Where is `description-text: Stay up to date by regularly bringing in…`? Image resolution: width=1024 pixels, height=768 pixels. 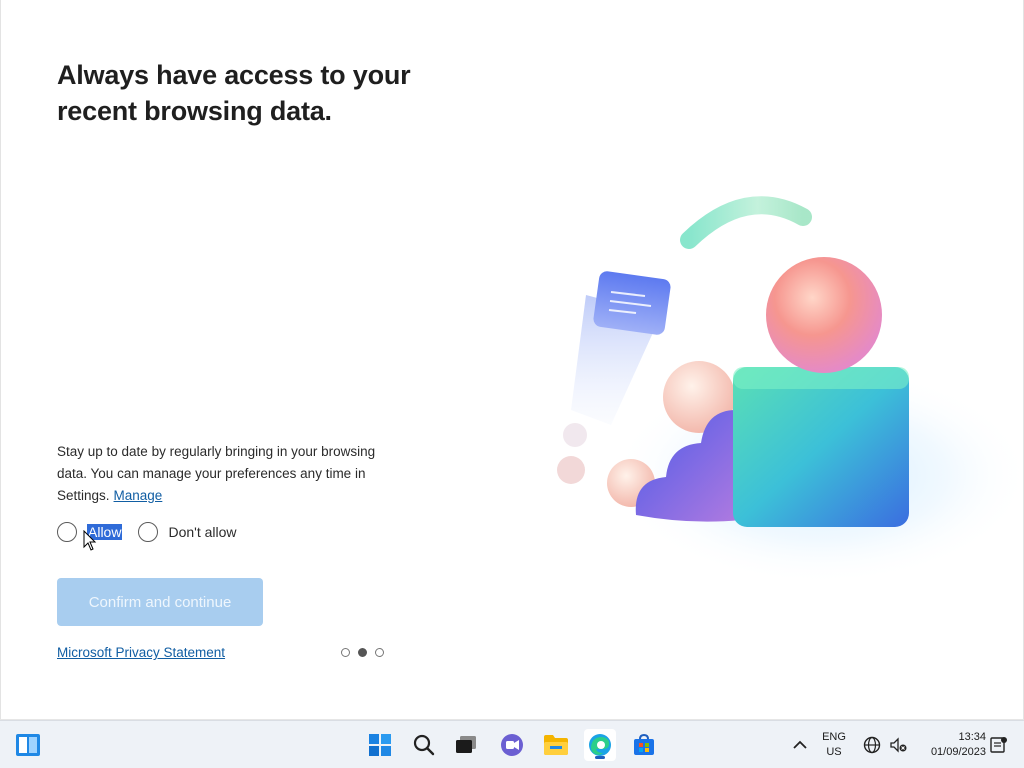
description-text: Stay up to date by regularly bringing in… is located at coordinates (216, 473).